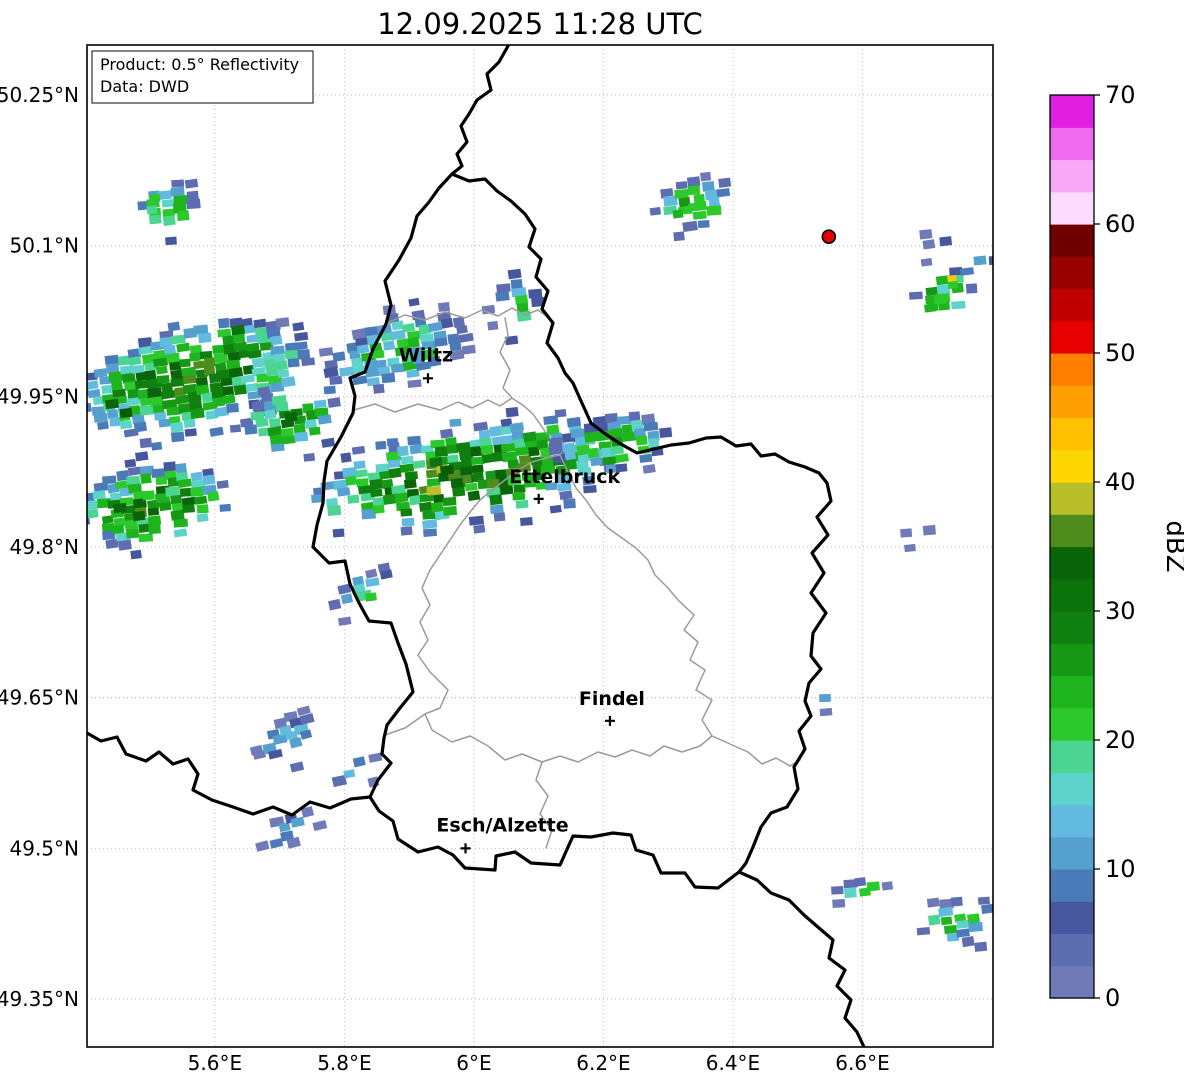 This screenshot has height=1081, width=1184. Describe the element at coordinates (564, 477) in the screenshot. I see `city-label: Ettelbruck` at that location.